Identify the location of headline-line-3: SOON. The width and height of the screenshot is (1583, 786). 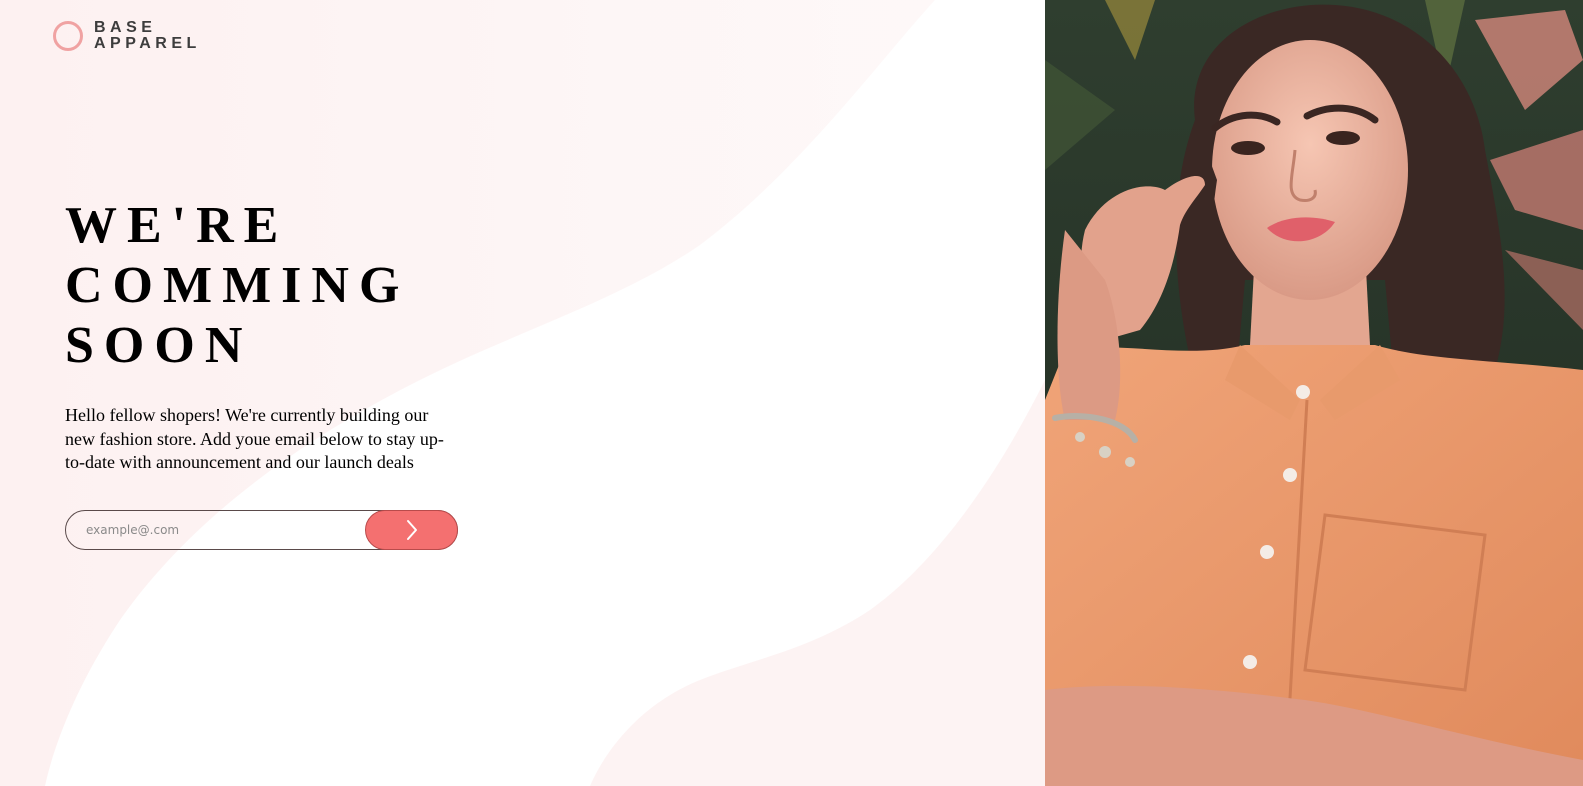
(159, 345).